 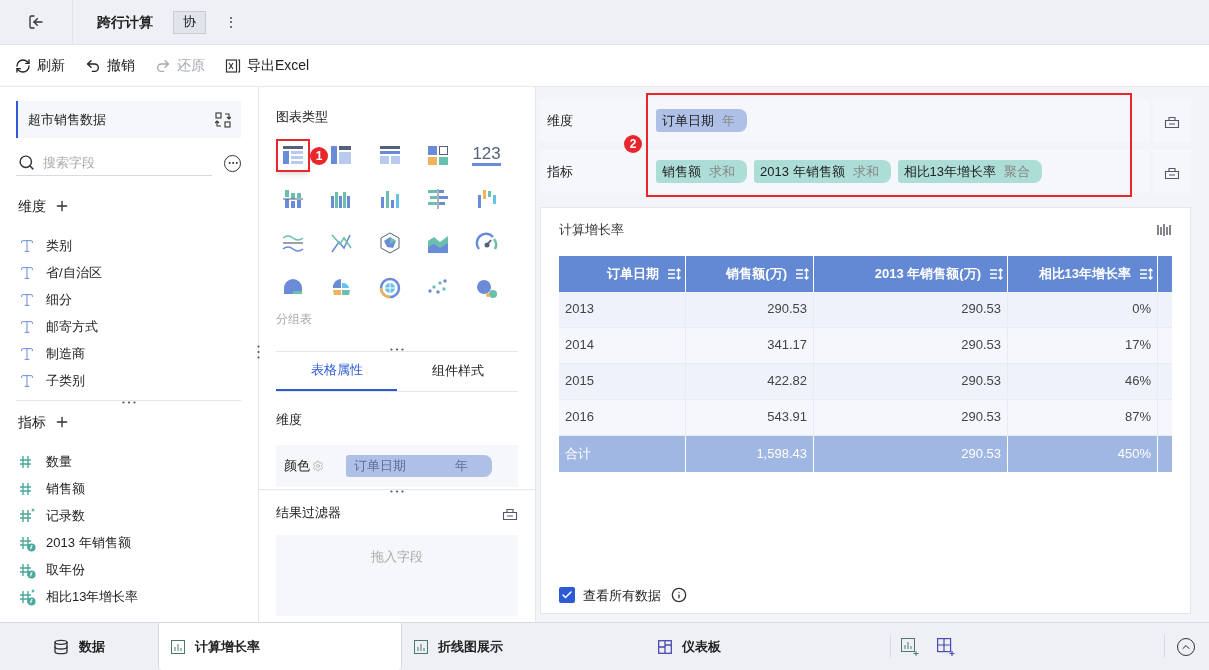 I want to click on collaborate-button: 协, so click(x=189, y=22).